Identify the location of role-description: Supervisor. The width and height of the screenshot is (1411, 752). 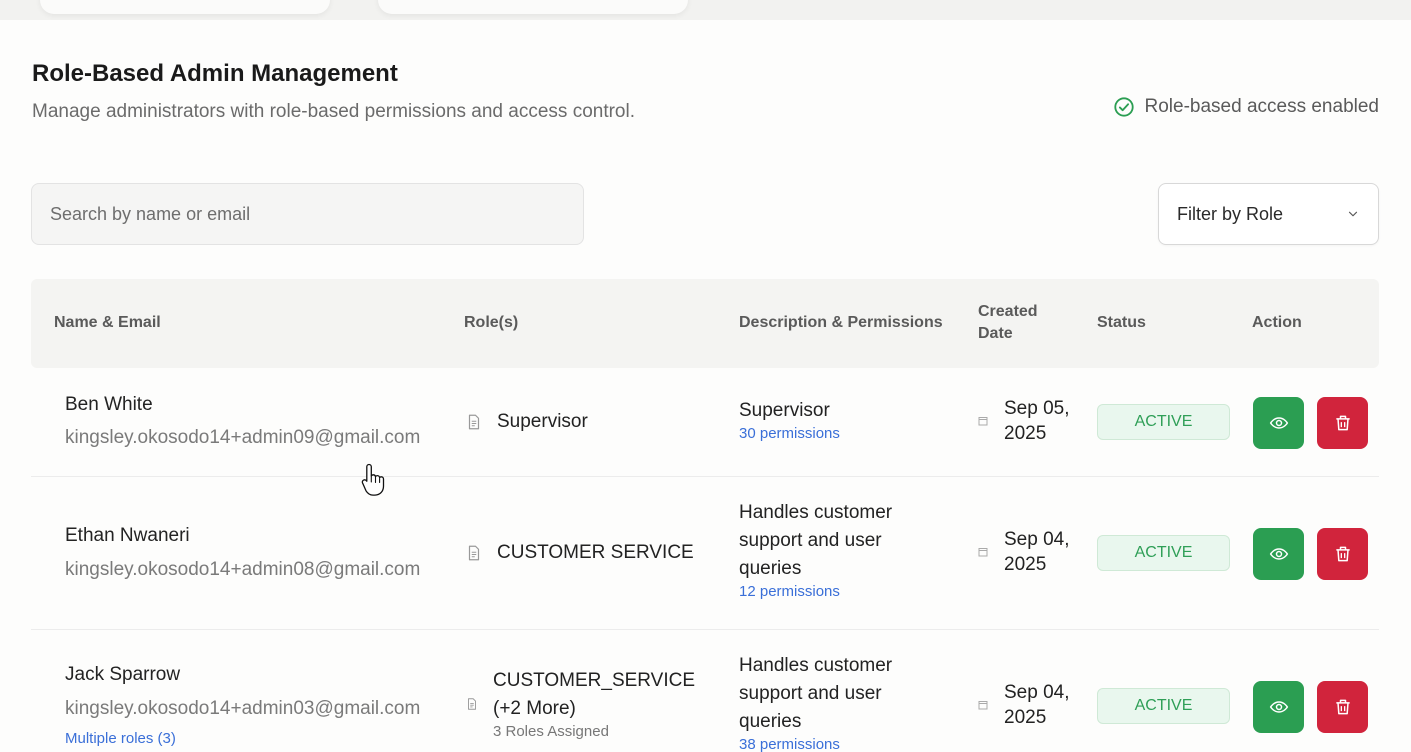
(784, 410).